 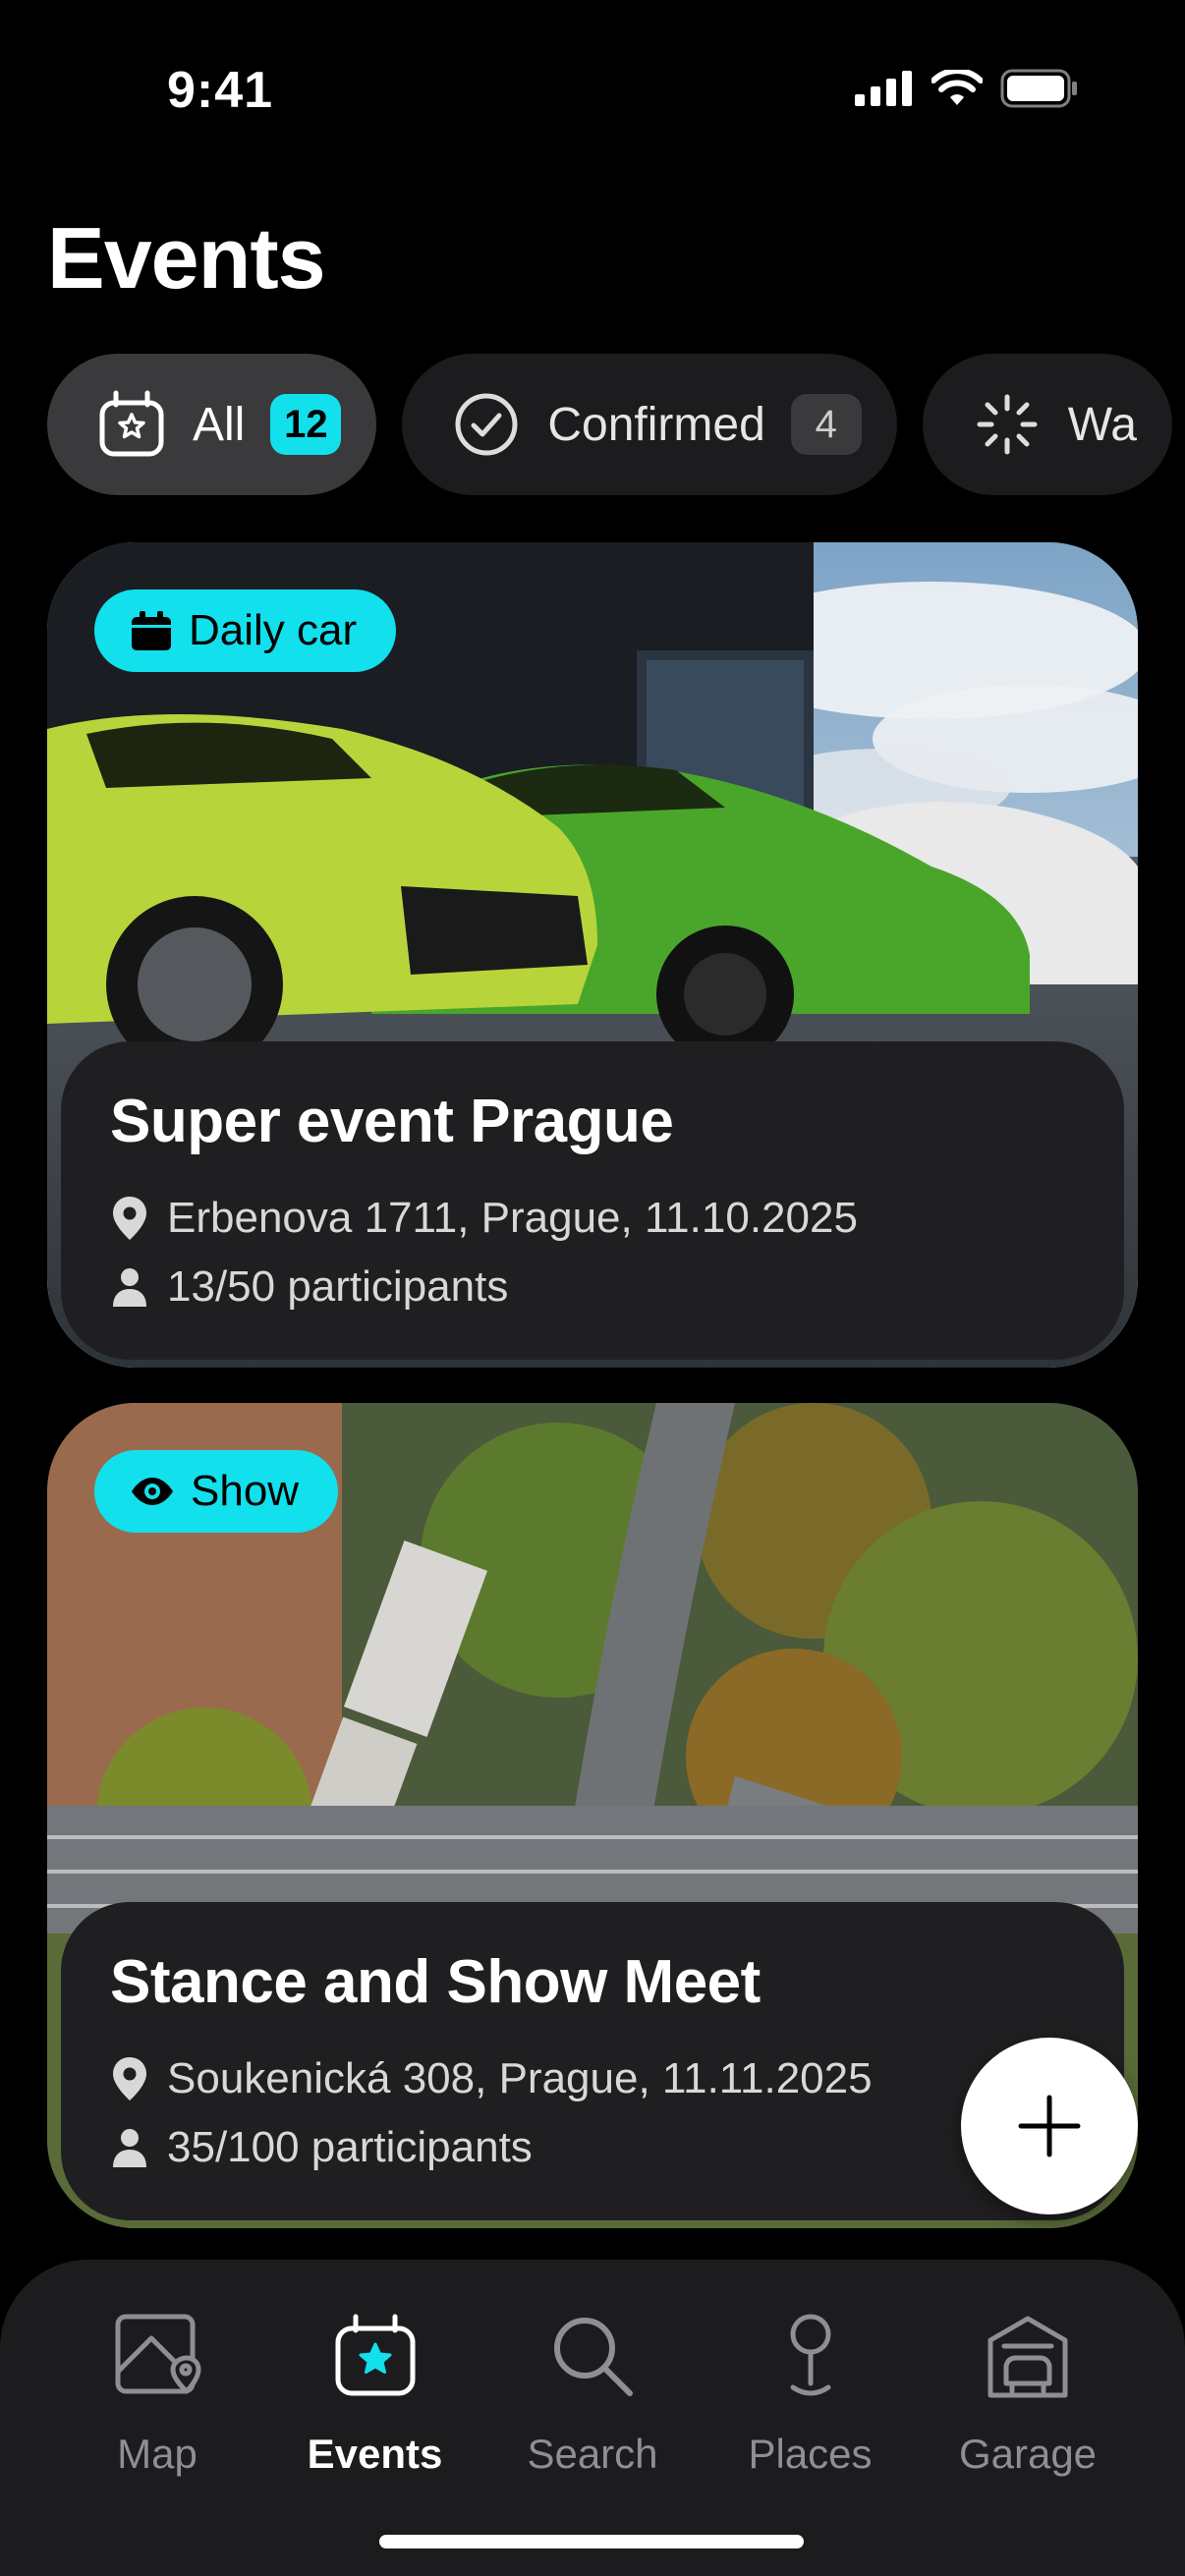 I want to click on add-event-button, so click(x=1049, y=2126).